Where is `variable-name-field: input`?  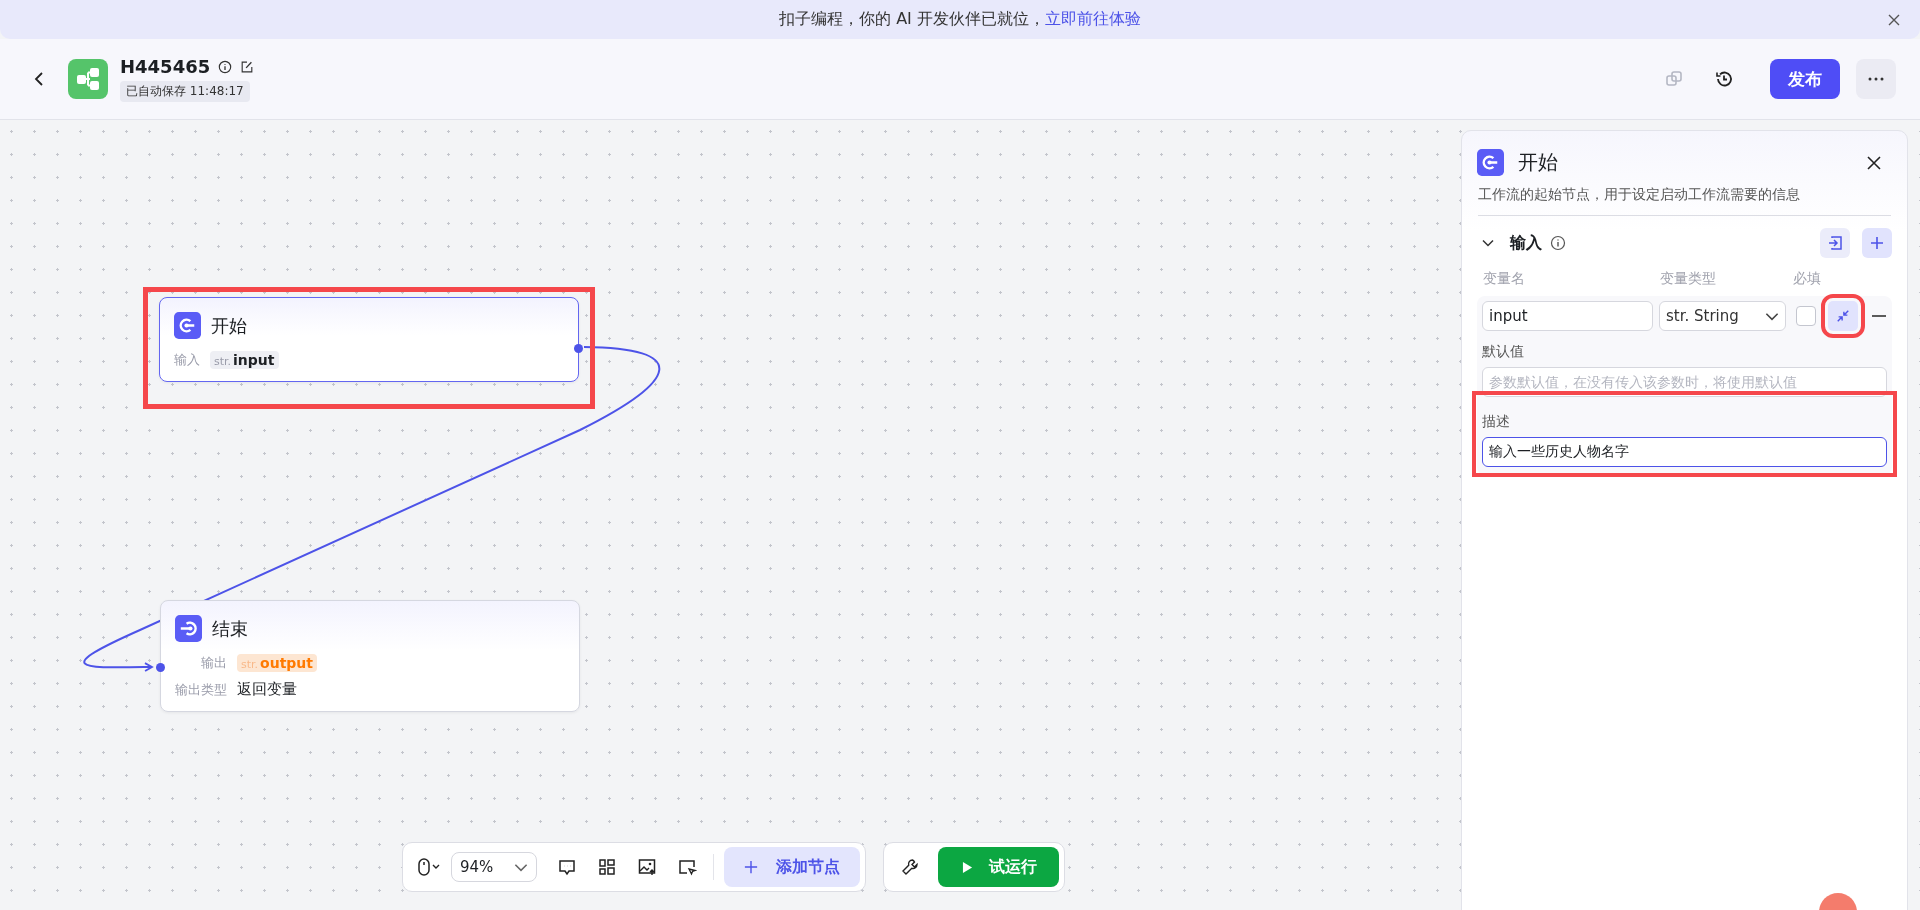
variable-name-field: input is located at coordinates (1567, 316).